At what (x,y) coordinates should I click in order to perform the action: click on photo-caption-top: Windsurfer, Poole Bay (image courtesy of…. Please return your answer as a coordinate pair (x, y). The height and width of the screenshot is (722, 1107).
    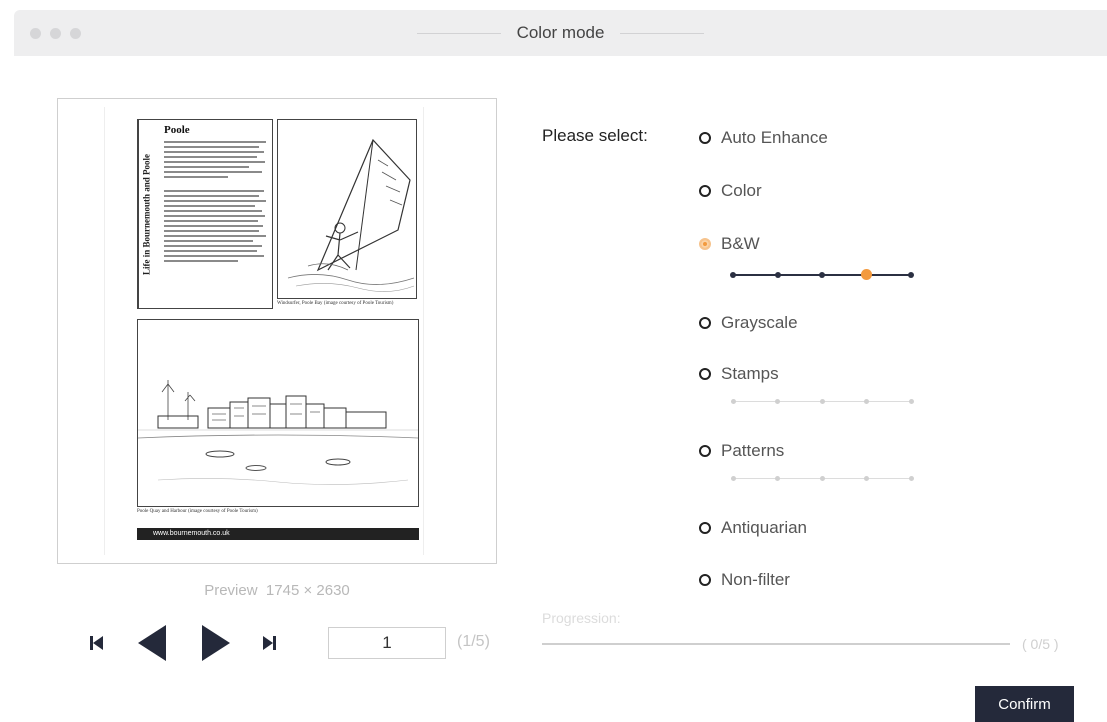
    Looking at the image, I should click on (335, 303).